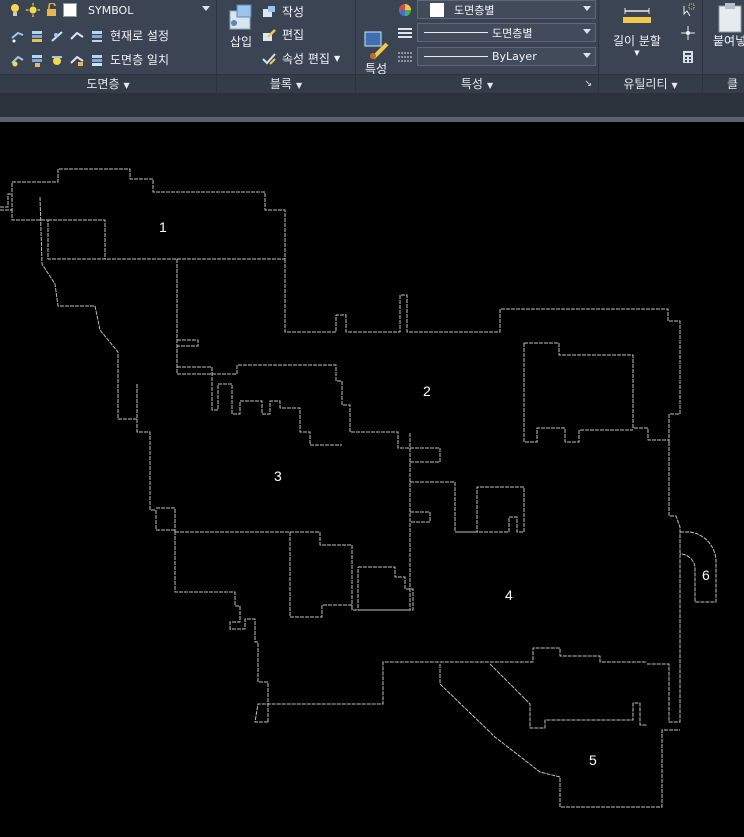  Describe the element at coordinates (321, 570) in the screenshot. I see `room-3-inner-room` at that location.